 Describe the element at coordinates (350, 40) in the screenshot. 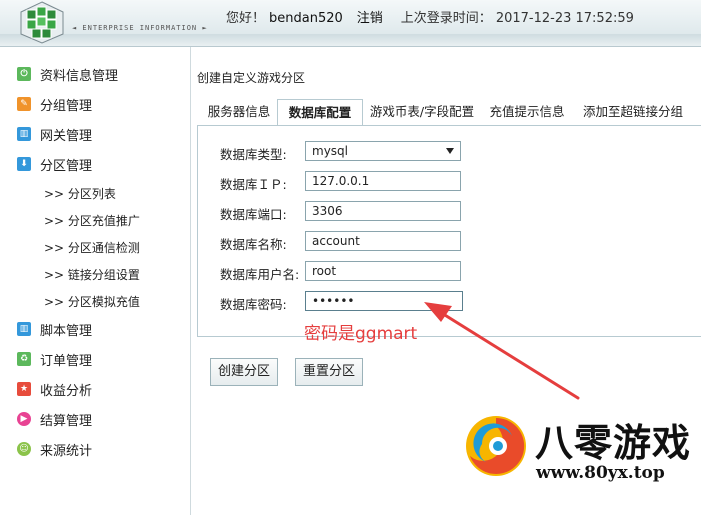

I see `top-band` at that location.